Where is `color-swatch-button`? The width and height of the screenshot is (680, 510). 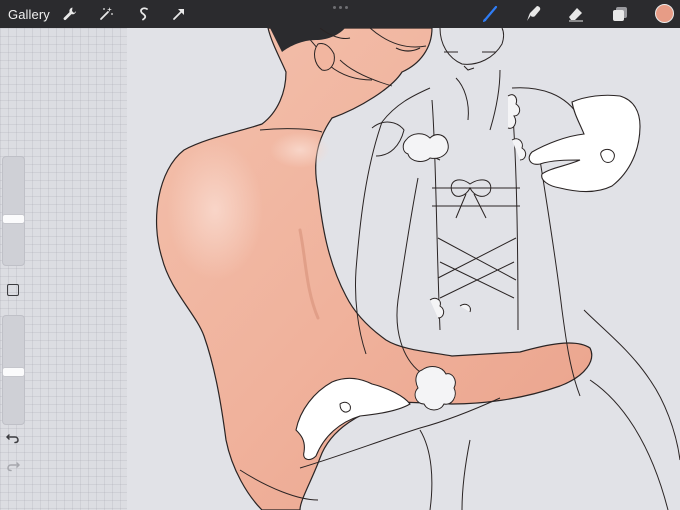 color-swatch-button is located at coordinates (664, 13).